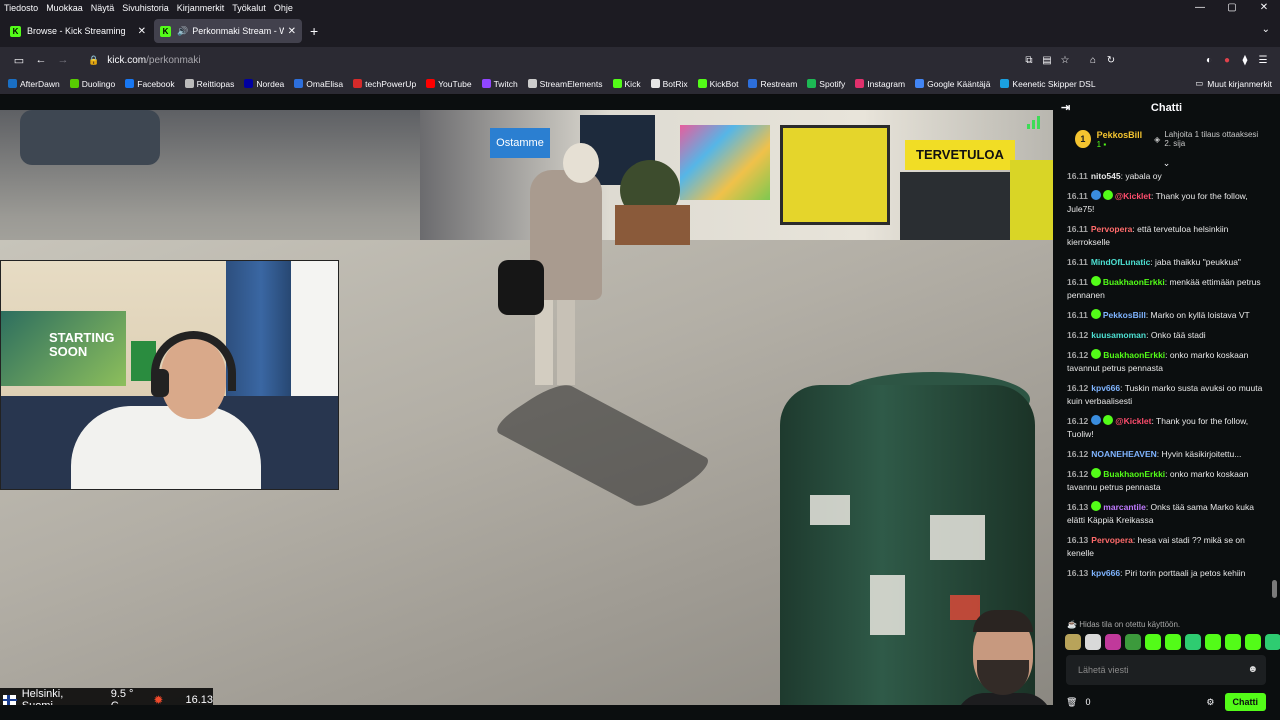  I want to click on bookmark-item: Restream, so click(772, 84).